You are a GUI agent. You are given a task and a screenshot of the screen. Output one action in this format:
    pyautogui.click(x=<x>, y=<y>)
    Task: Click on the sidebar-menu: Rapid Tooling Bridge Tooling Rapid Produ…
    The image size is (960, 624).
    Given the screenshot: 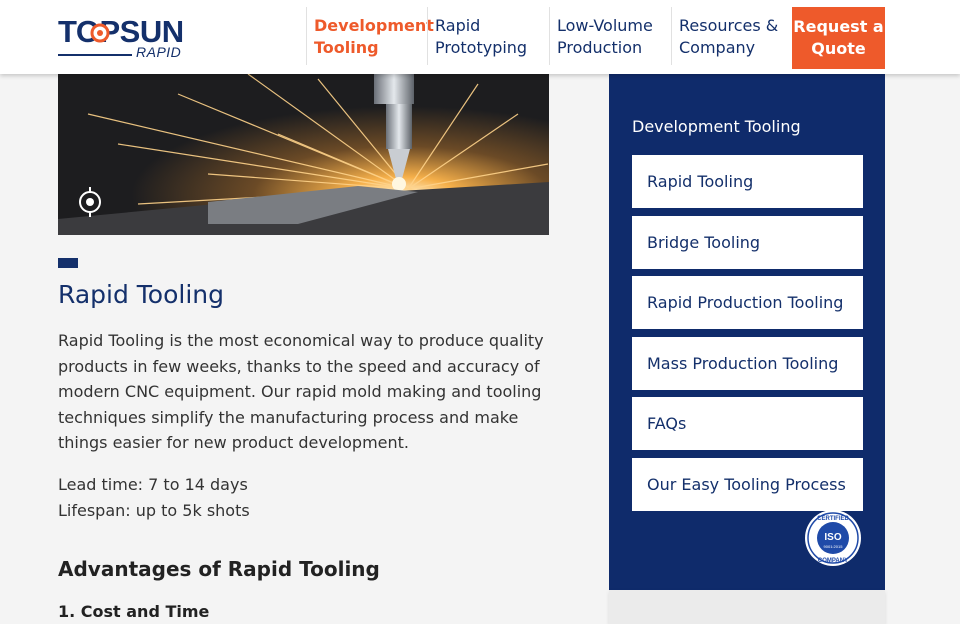 What is the action you would take?
    pyautogui.click(x=747, y=336)
    